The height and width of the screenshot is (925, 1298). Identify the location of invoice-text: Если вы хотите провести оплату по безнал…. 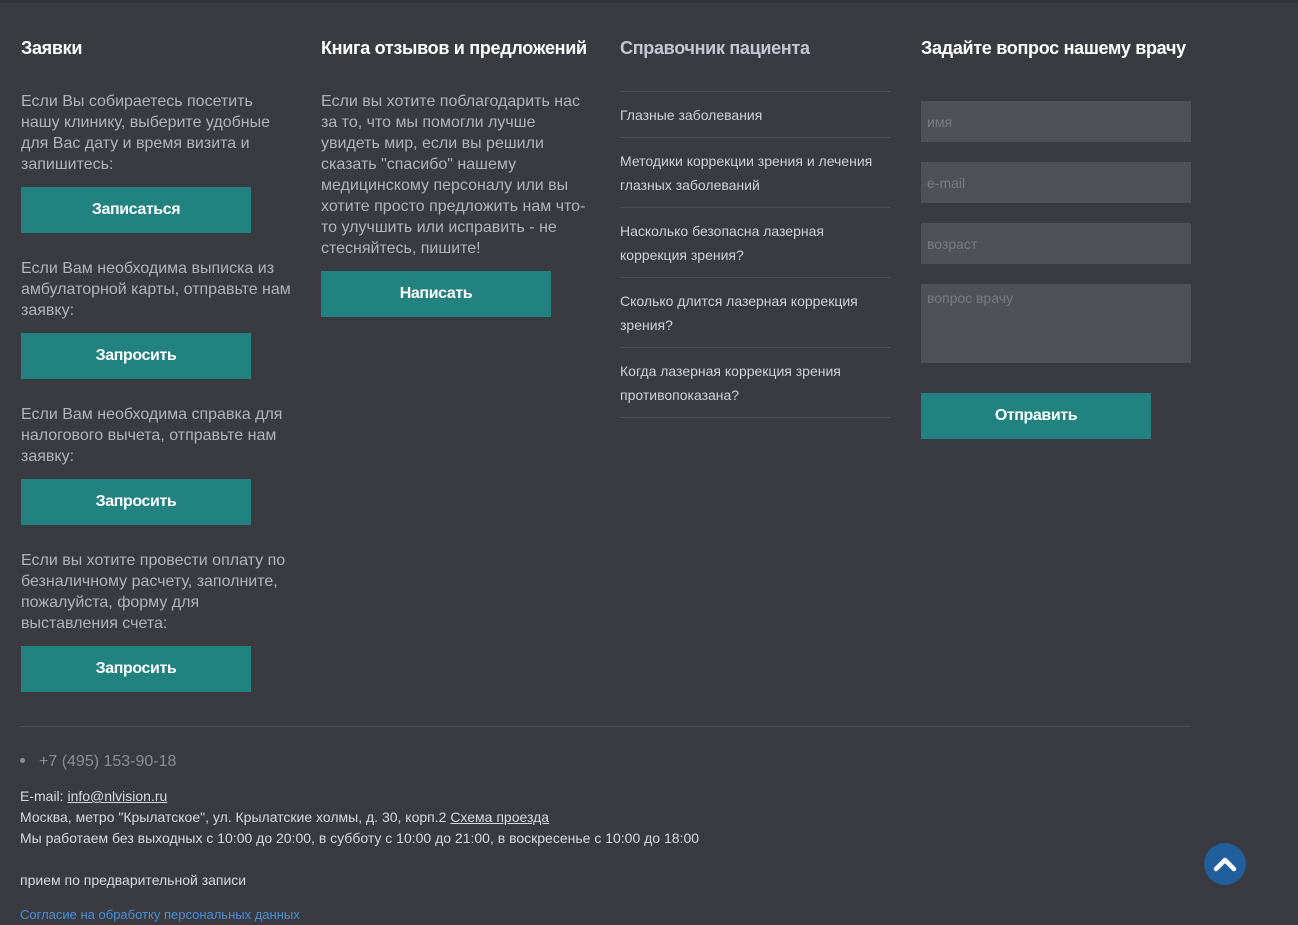
(153, 592).